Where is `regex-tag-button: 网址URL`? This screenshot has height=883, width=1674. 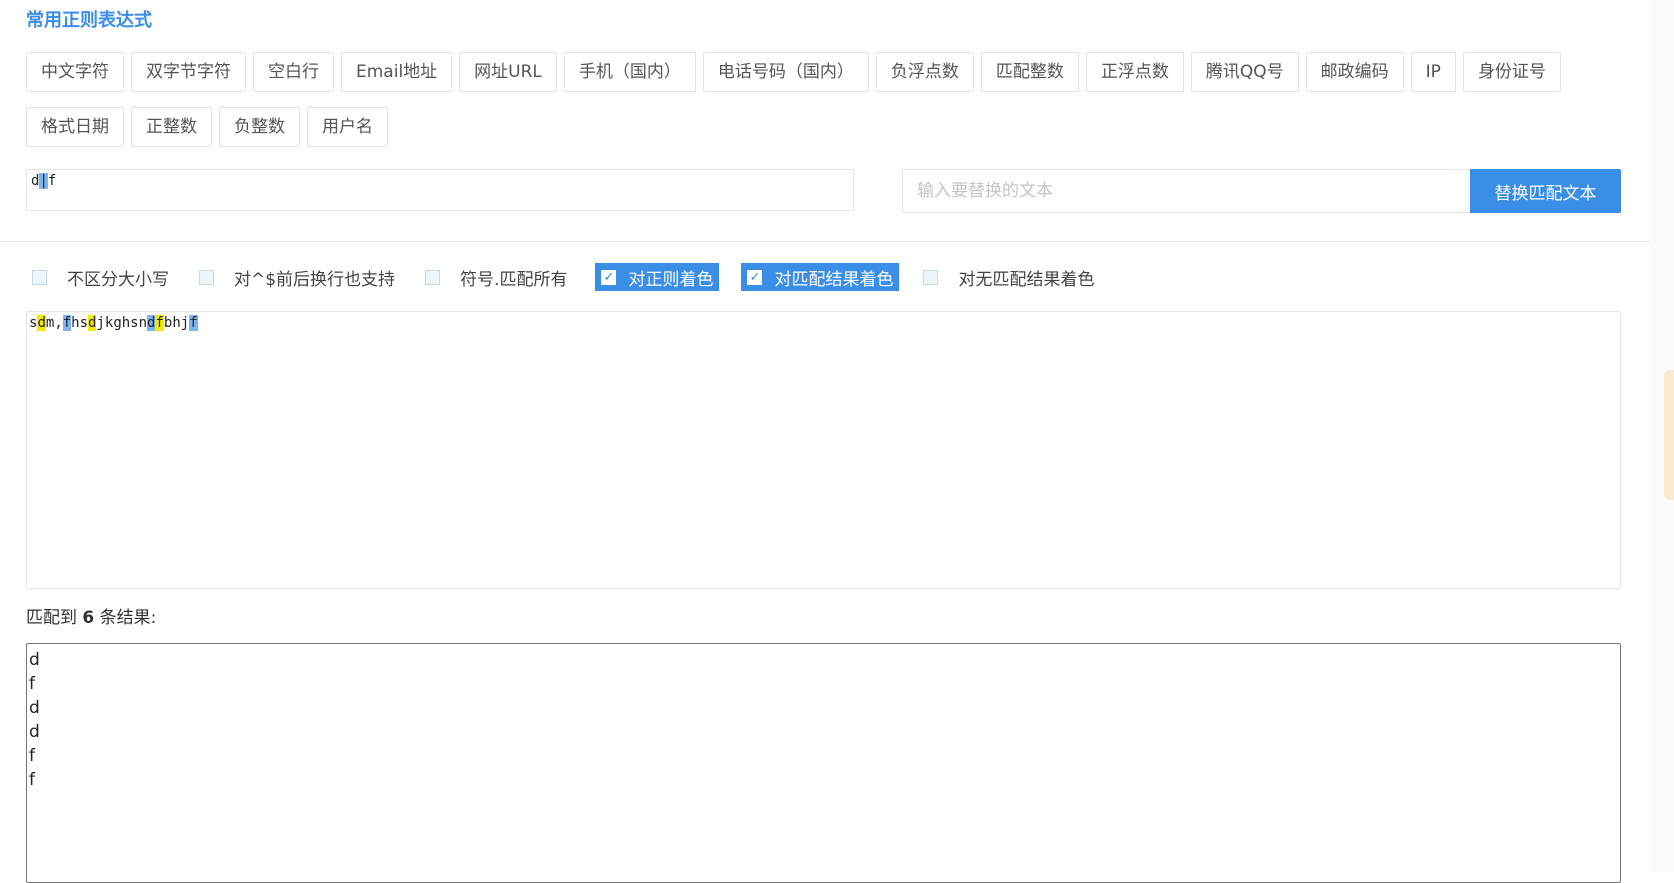
regex-tag-button: 网址URL is located at coordinates (508, 72).